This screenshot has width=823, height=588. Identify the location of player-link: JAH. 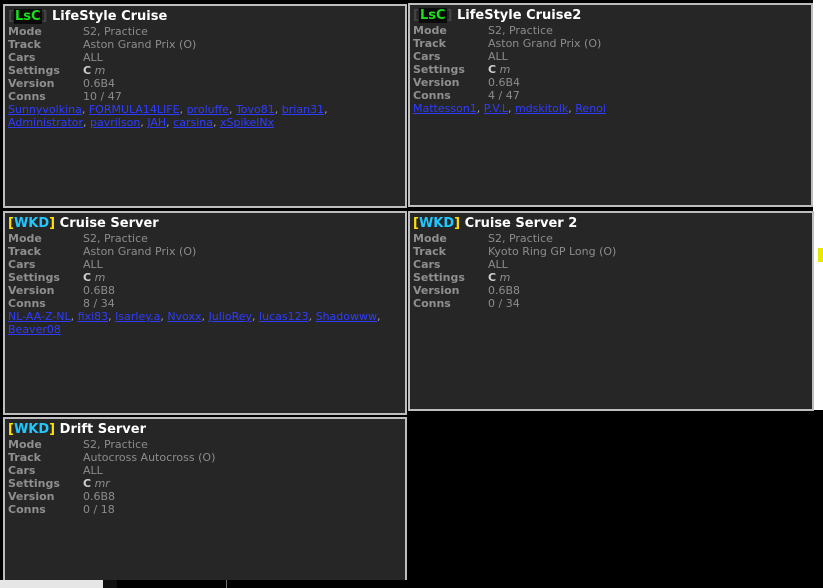
(156, 122).